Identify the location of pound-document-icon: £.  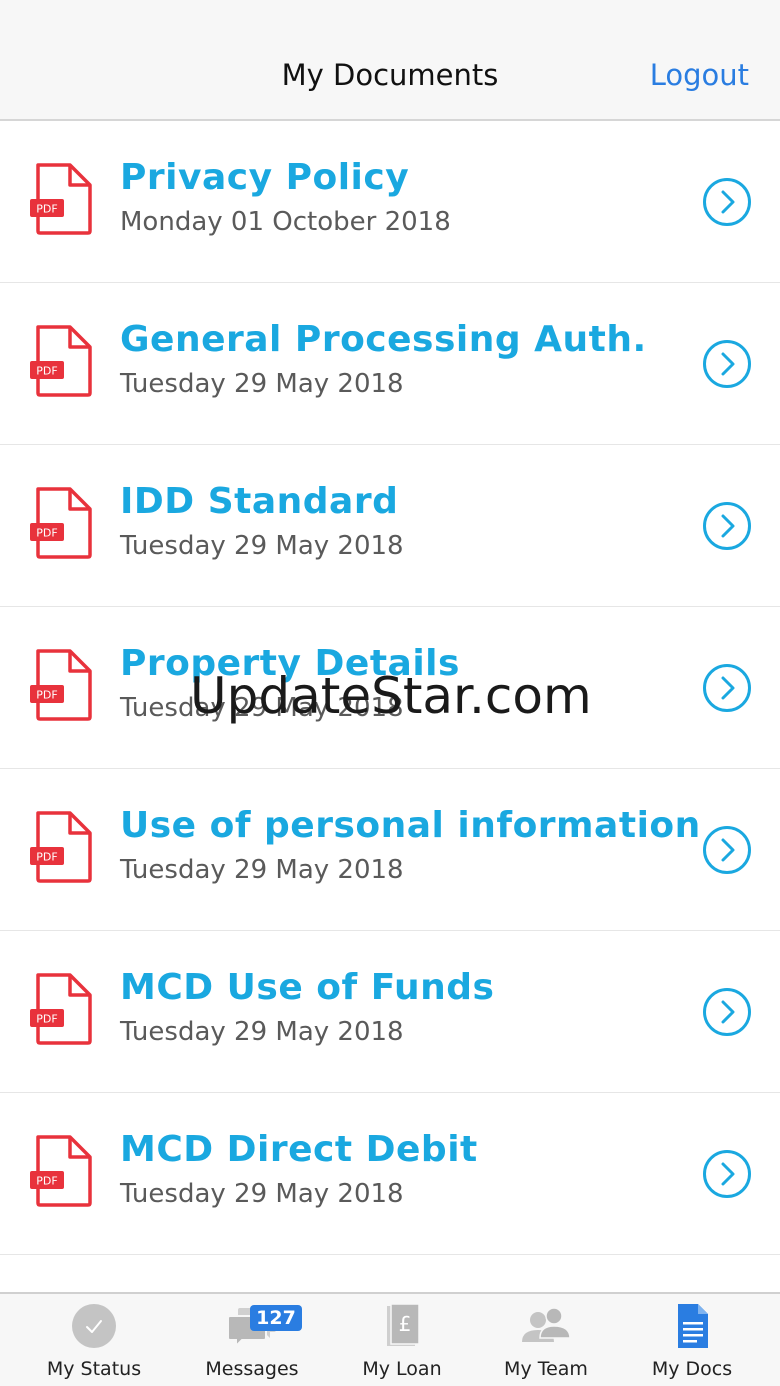
(403, 1324).